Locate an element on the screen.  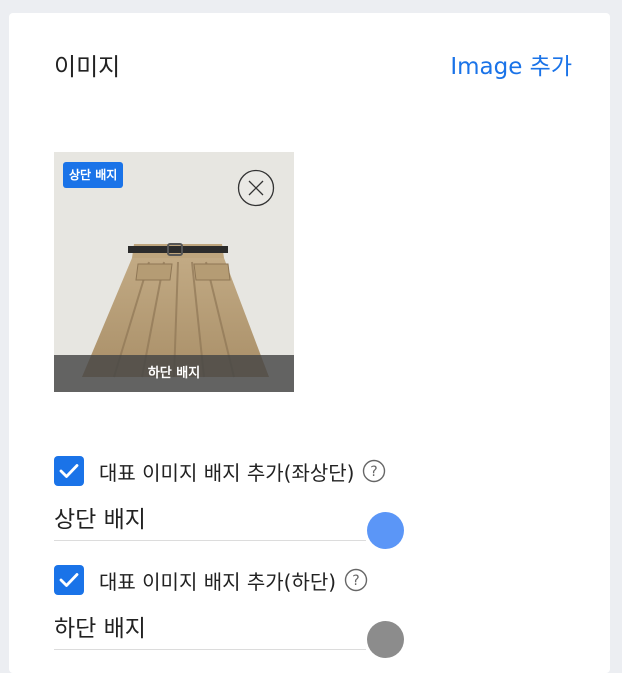
bottom-badge-label: 대표 이미지 배지 추가(하단) is located at coordinates (218, 581).